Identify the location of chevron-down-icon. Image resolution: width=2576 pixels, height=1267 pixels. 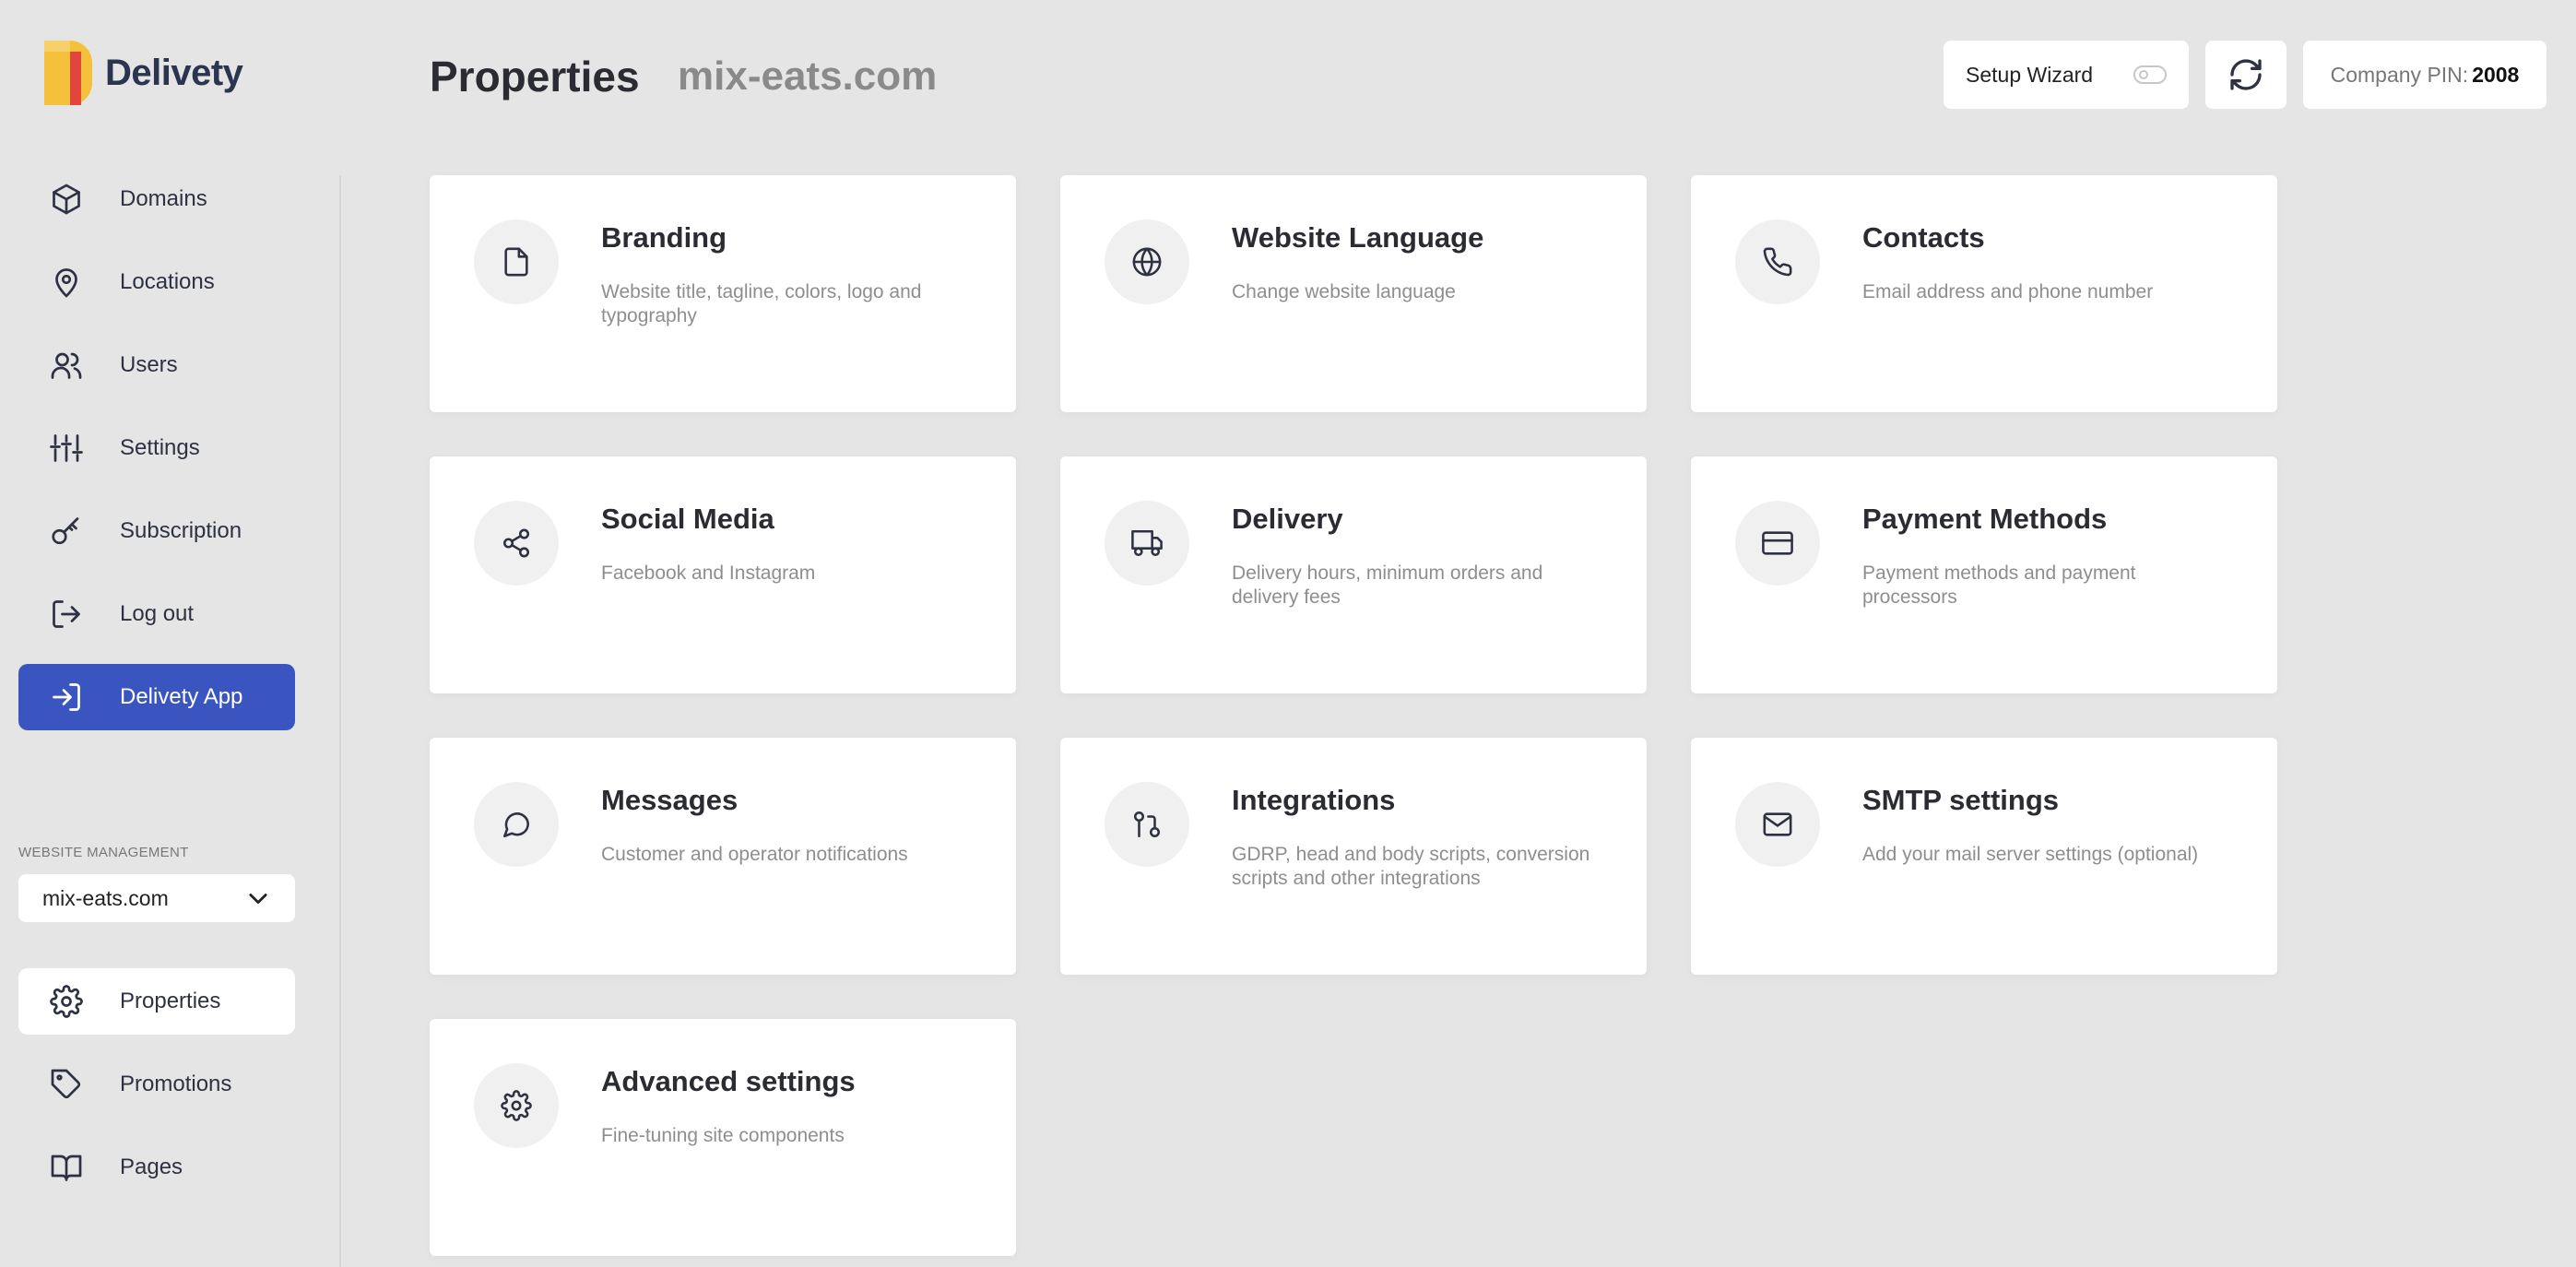
(258, 899).